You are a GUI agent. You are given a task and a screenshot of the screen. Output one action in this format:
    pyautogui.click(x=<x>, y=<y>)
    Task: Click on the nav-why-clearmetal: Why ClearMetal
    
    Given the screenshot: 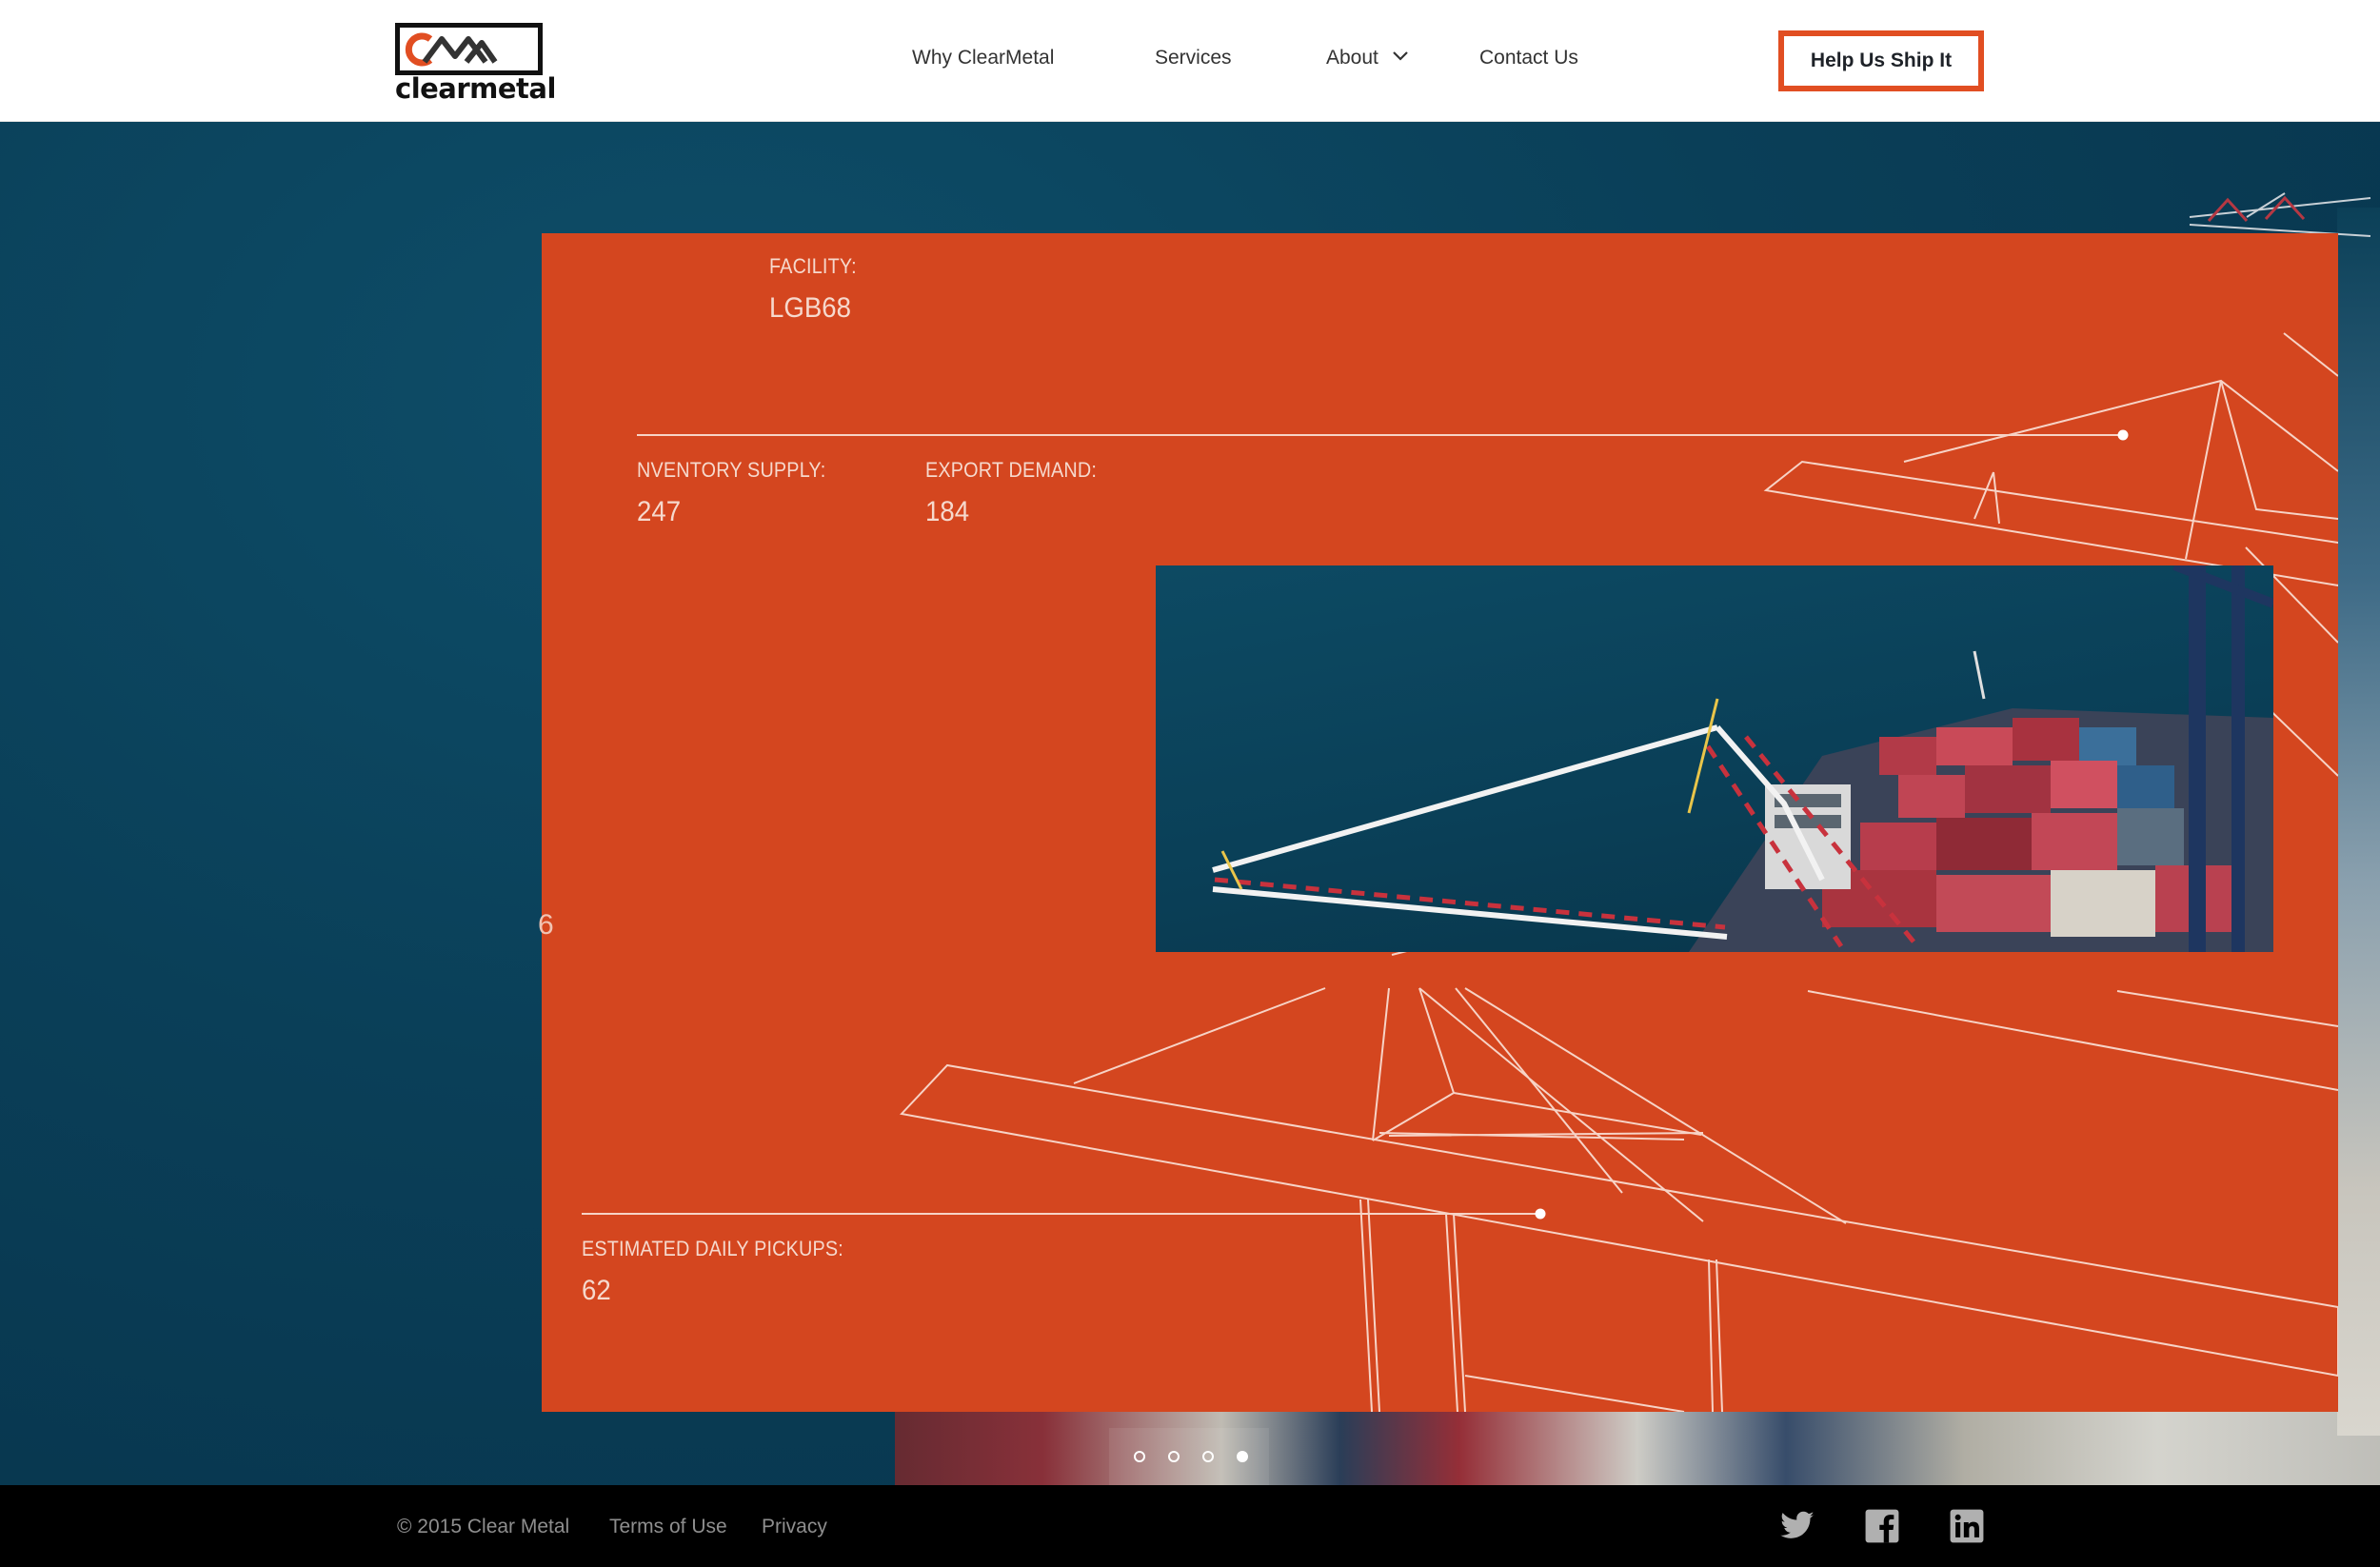 What is the action you would take?
    pyautogui.click(x=983, y=58)
    